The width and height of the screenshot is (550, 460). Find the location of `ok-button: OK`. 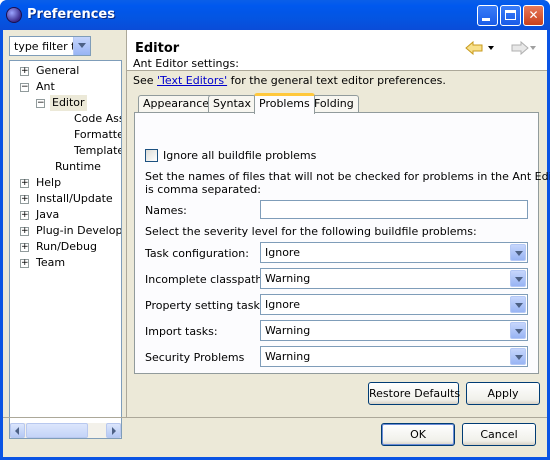

ok-button: OK is located at coordinates (418, 434).